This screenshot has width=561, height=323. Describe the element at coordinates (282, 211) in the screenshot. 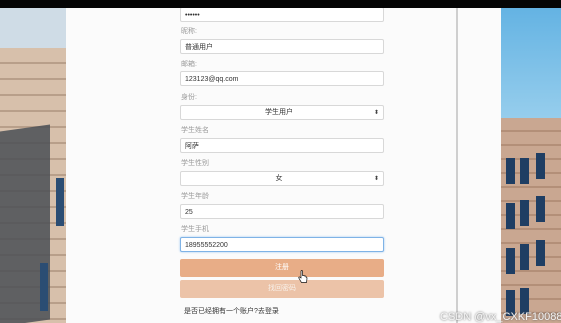

I see `student-age-field: 25` at that location.